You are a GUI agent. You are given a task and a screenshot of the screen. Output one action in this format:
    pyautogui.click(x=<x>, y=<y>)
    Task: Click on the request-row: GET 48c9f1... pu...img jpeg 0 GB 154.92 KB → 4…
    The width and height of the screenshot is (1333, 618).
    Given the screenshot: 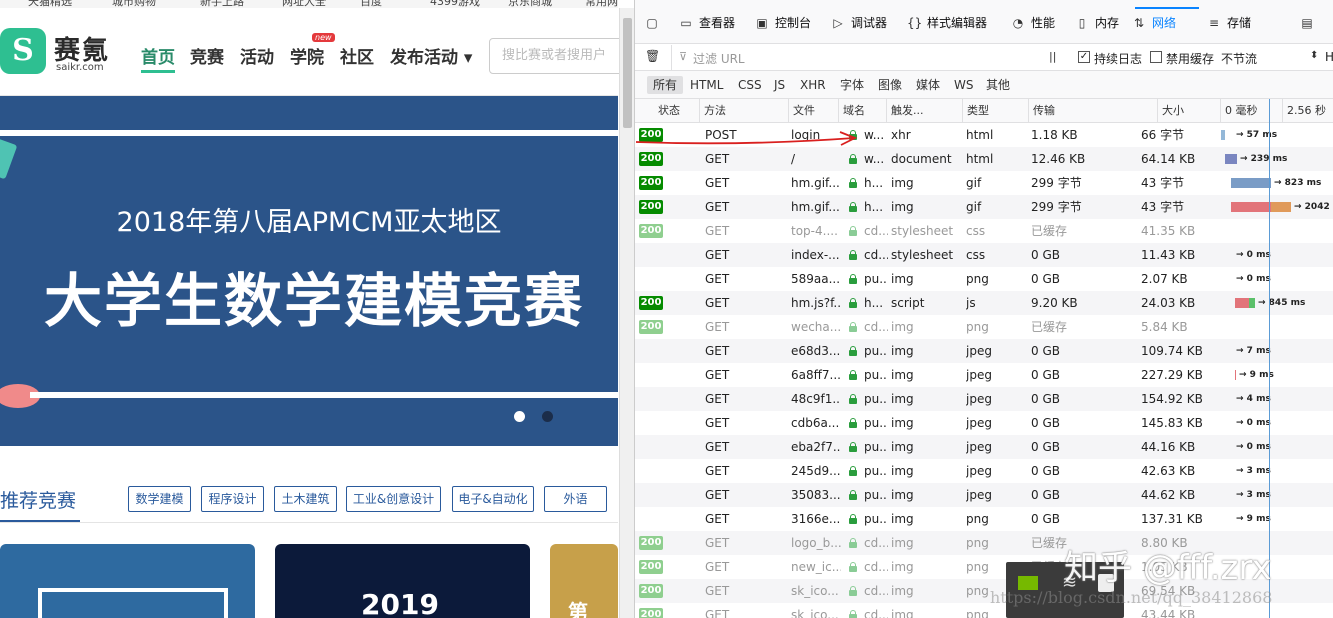 What is the action you would take?
    pyautogui.click(x=984, y=399)
    